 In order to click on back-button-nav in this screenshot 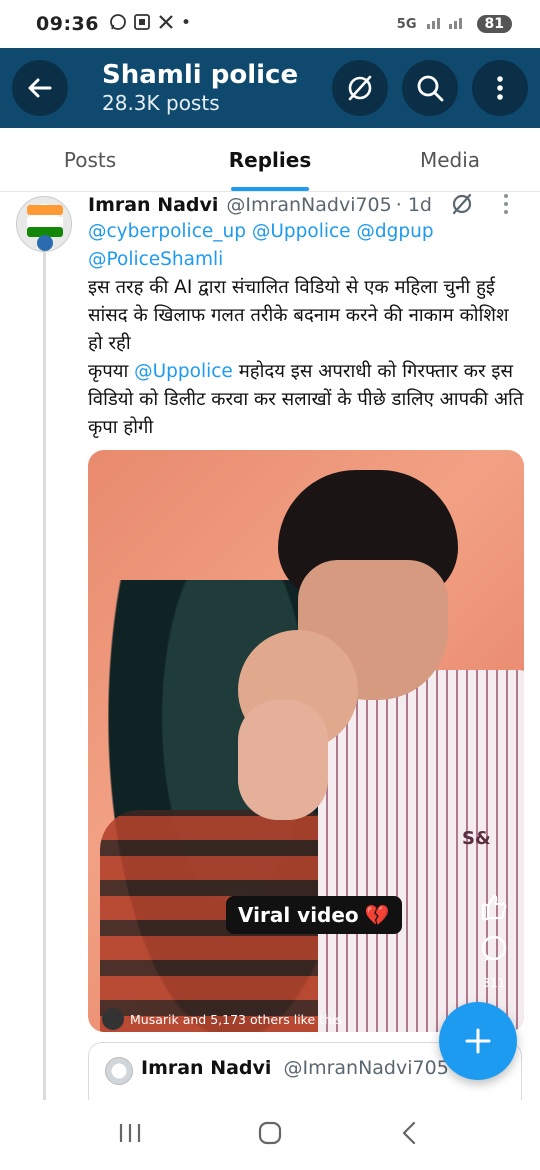, I will do `click(410, 1135)`.